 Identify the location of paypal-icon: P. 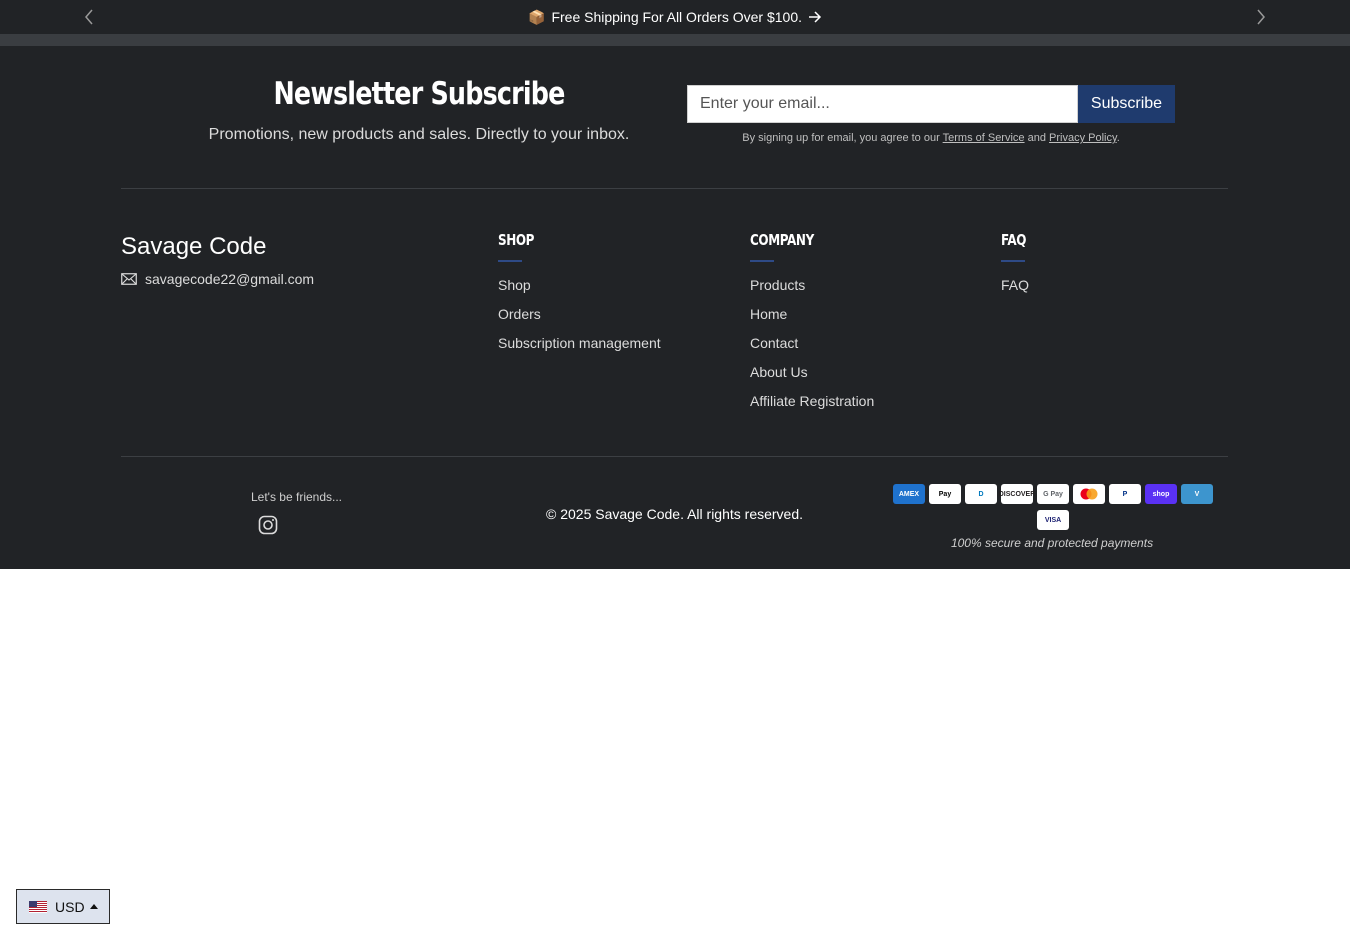
(1125, 494).